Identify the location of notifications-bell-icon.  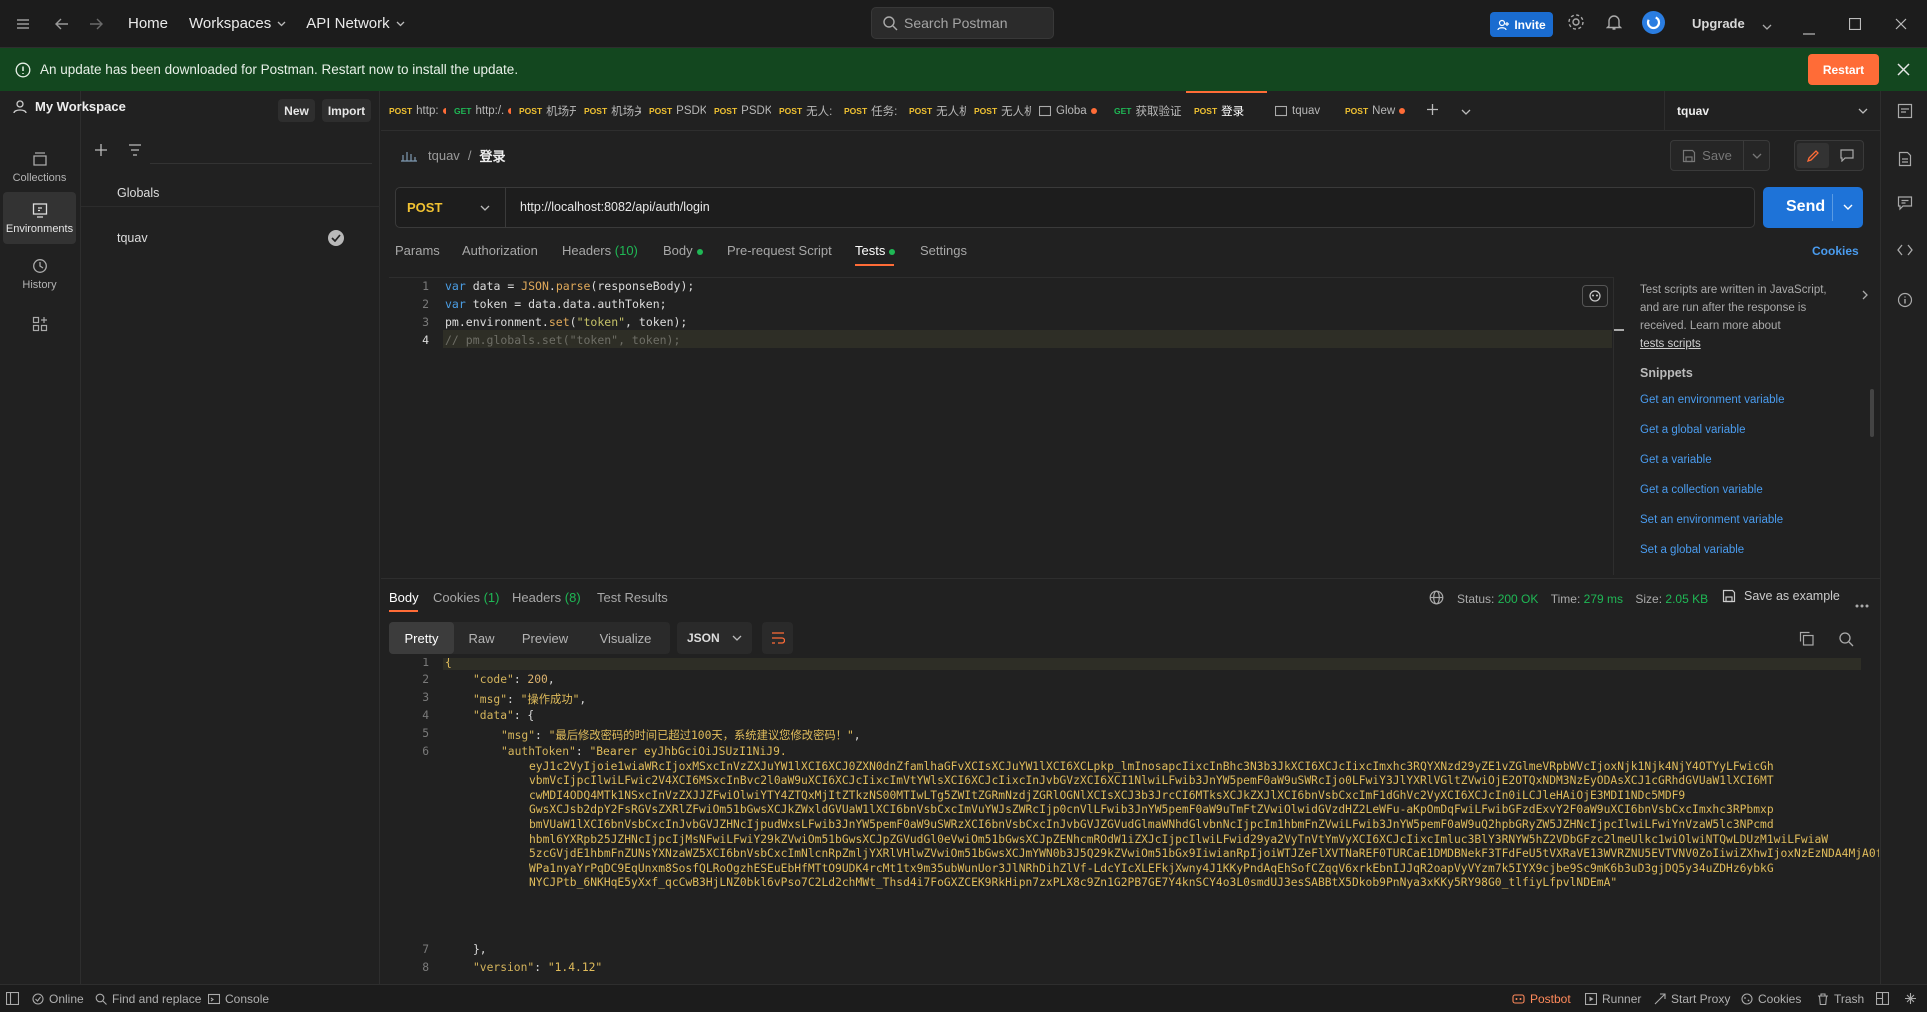
(1614, 23).